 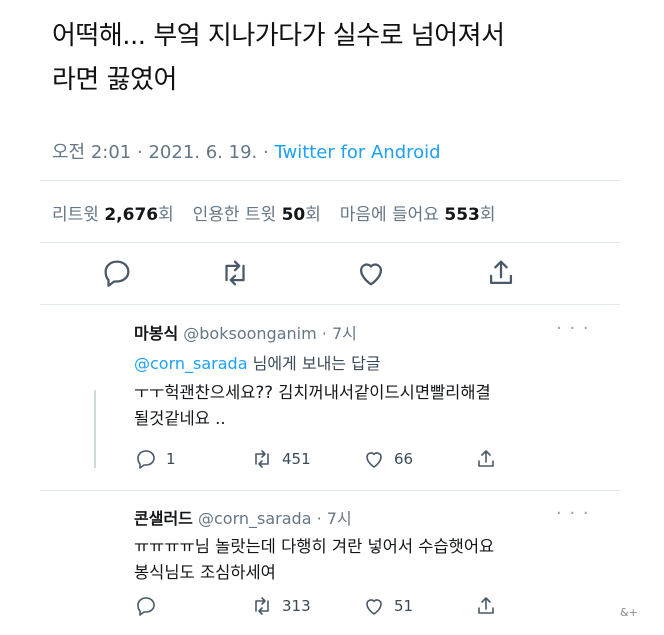 I want to click on reply-1-replying-to: @corn_sarada 님에게 보내는 답글, so click(x=257, y=362).